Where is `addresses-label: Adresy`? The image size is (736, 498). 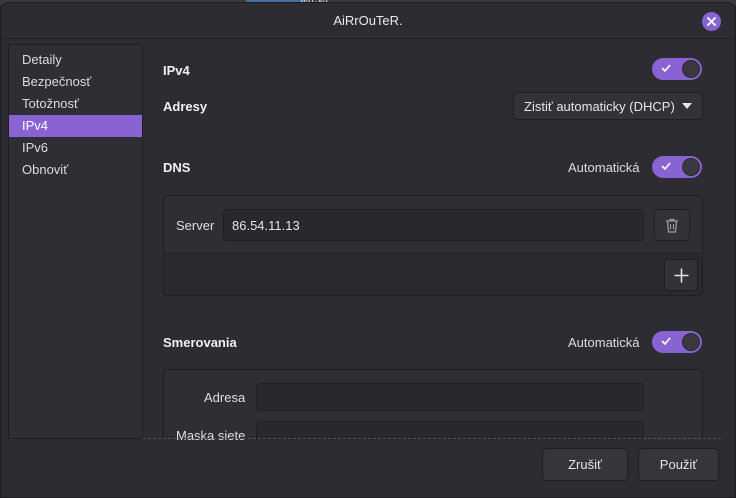 addresses-label: Adresy is located at coordinates (185, 106).